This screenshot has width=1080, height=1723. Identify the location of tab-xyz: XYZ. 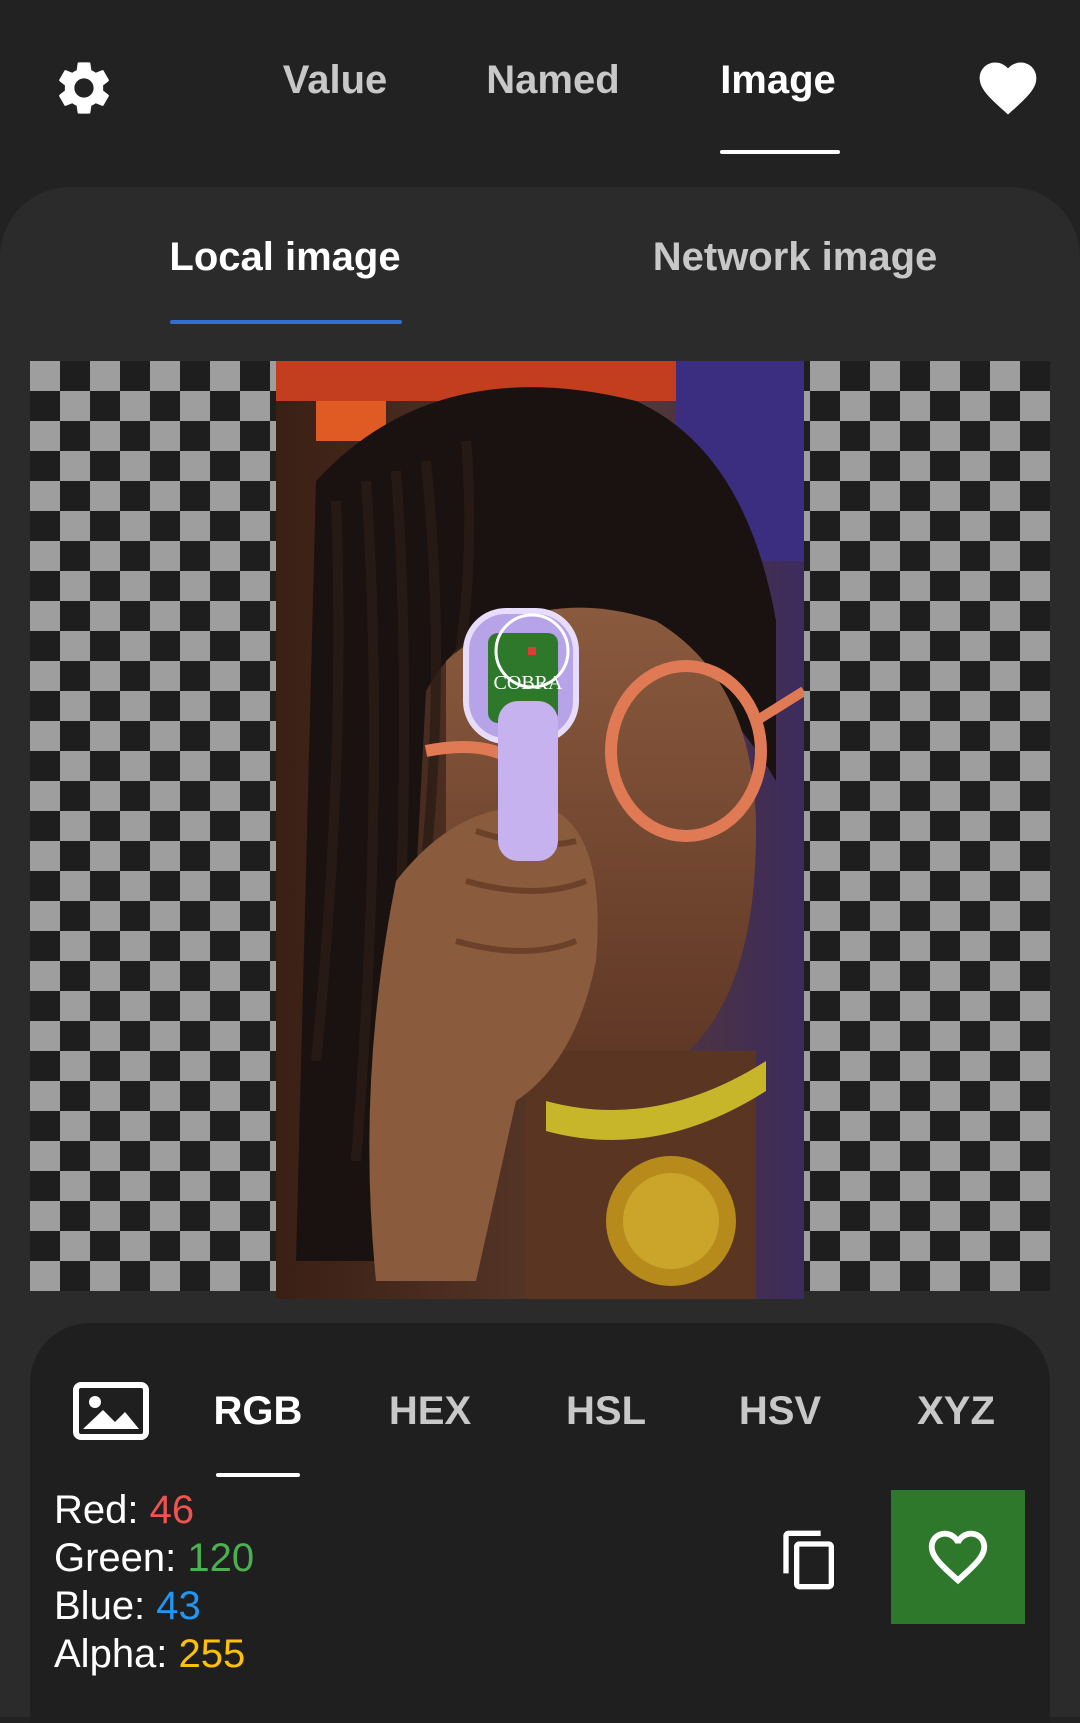
(956, 1411).